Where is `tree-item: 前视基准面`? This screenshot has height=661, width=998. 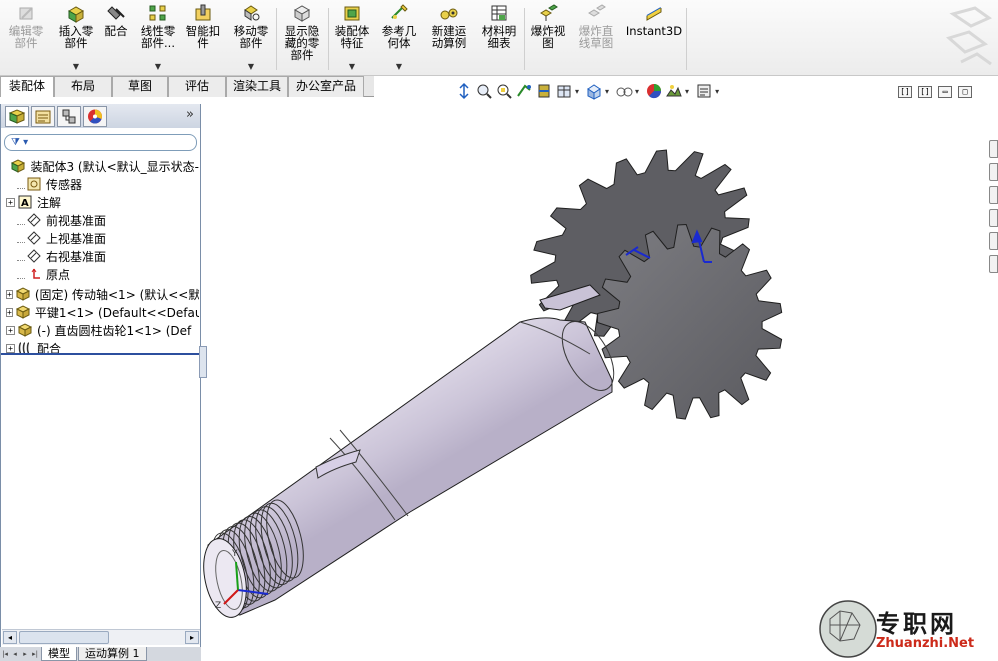 tree-item: 前视基准面 is located at coordinates (100, 220).